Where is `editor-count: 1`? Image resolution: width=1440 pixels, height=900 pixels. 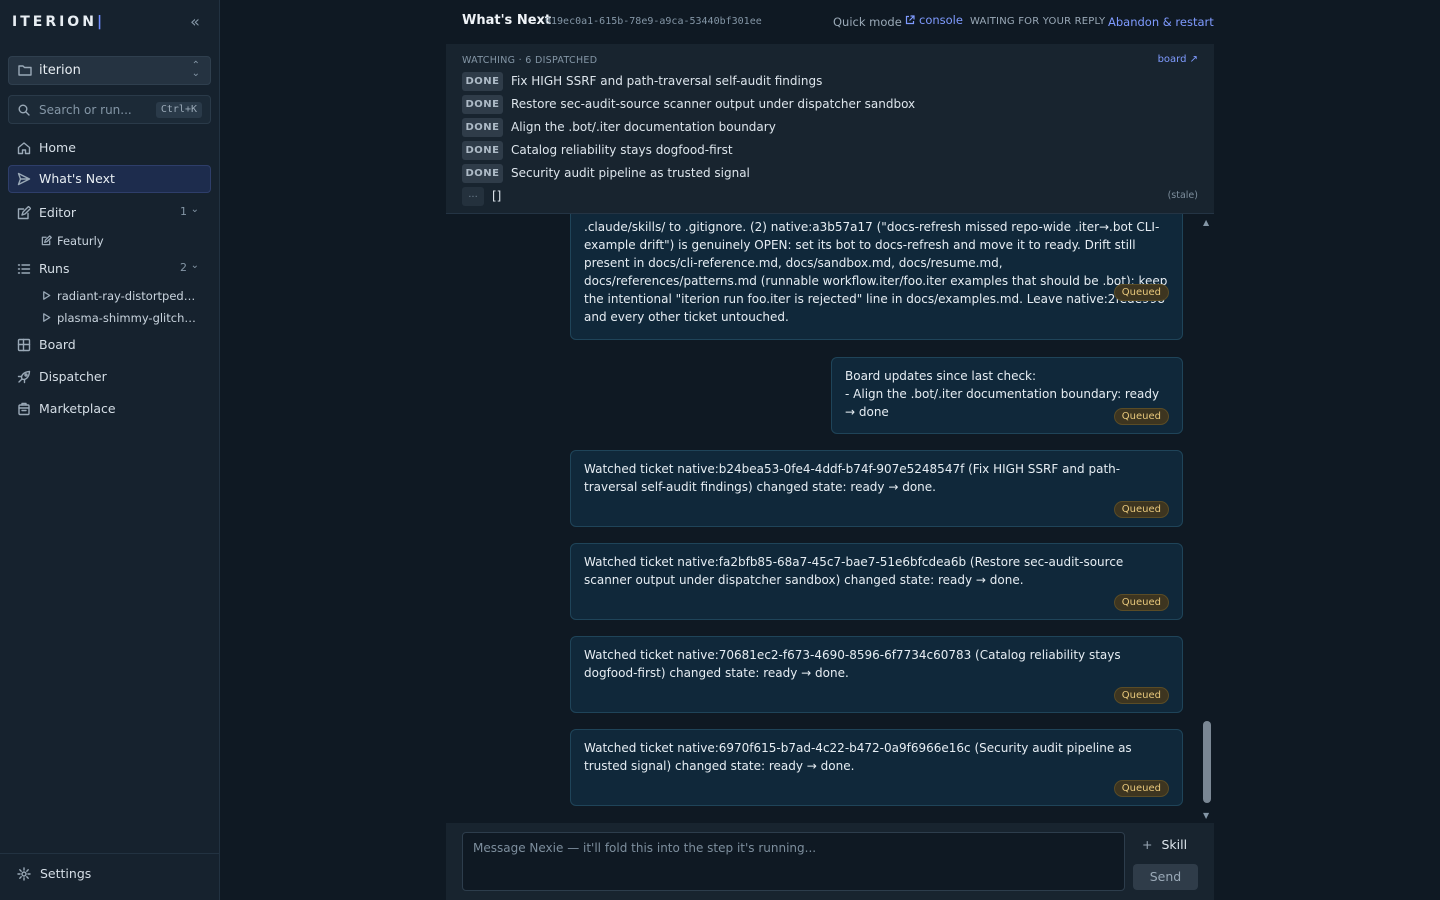
editor-count: 1 is located at coordinates (183, 211).